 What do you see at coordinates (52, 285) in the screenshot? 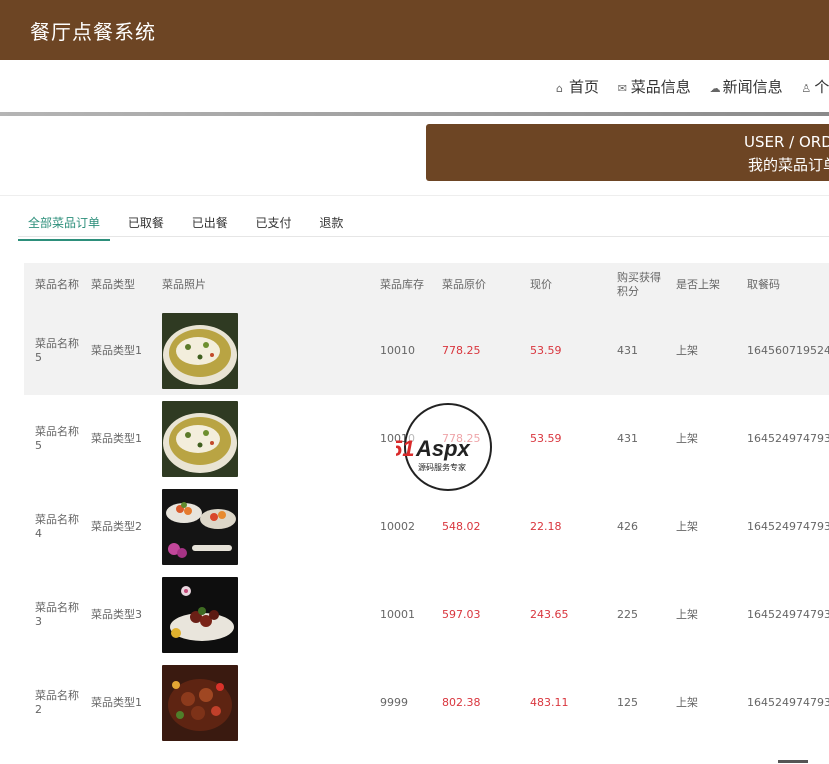
I see `column-header: 菜品名称` at bounding box center [52, 285].